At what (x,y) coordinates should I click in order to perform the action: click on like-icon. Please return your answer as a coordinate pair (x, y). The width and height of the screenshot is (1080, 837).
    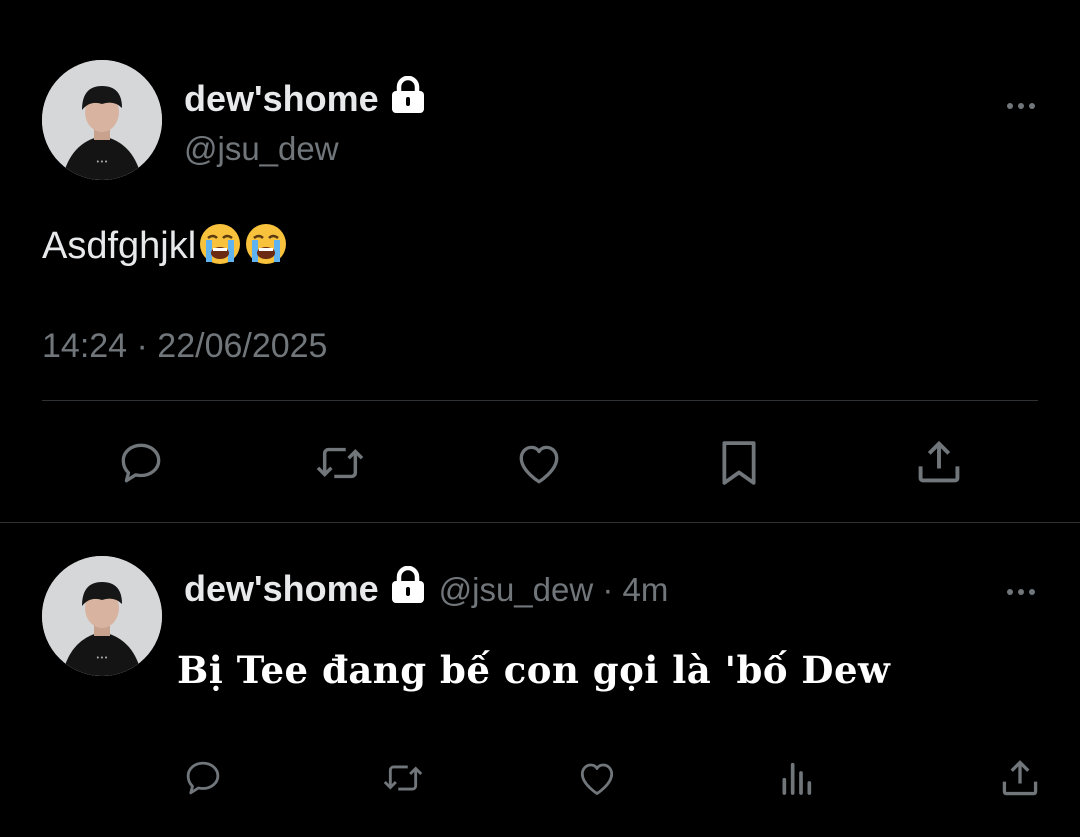
    Looking at the image, I should click on (539, 463).